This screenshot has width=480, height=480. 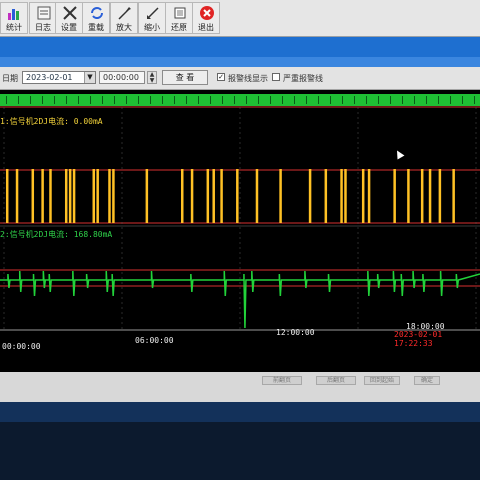 What do you see at coordinates (276, 77) in the screenshot?
I see `severe-alarm-checkbox` at bounding box center [276, 77].